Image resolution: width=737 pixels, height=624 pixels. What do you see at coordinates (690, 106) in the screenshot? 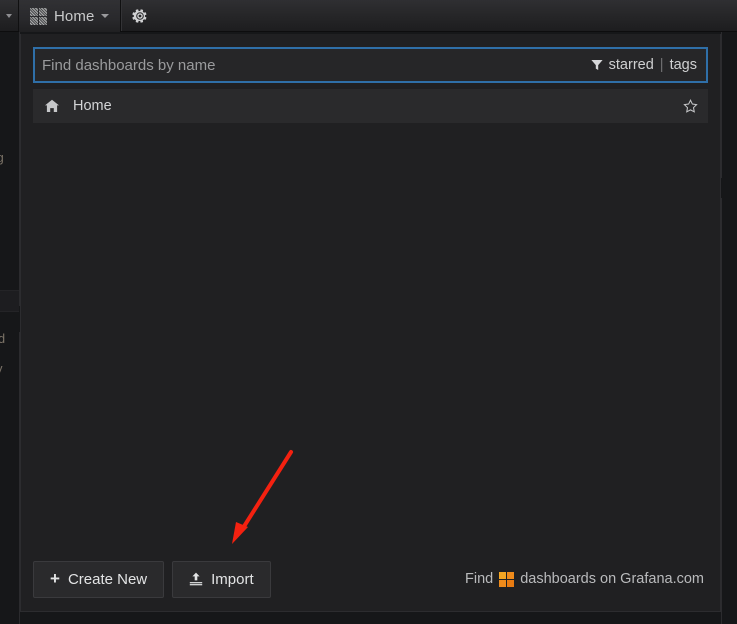
I see `star-outline-icon` at bounding box center [690, 106].